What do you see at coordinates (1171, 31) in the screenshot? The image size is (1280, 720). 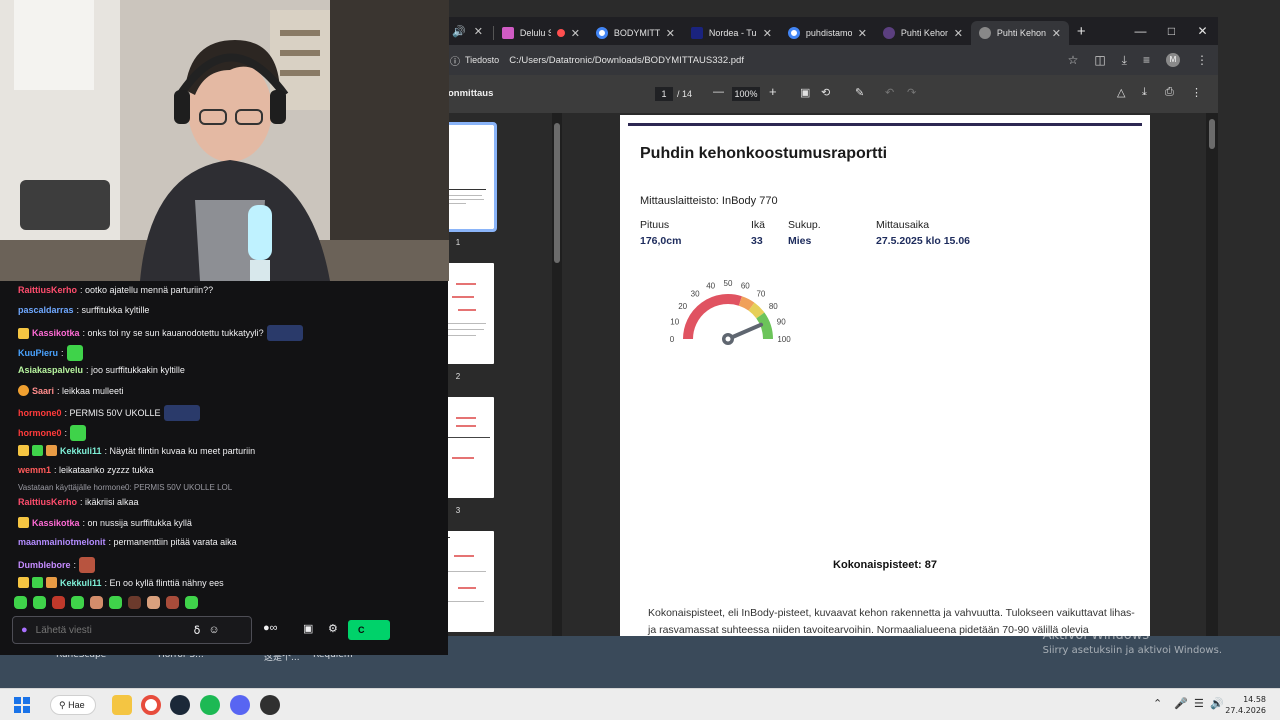 I see `maximize-button: □` at bounding box center [1171, 31].